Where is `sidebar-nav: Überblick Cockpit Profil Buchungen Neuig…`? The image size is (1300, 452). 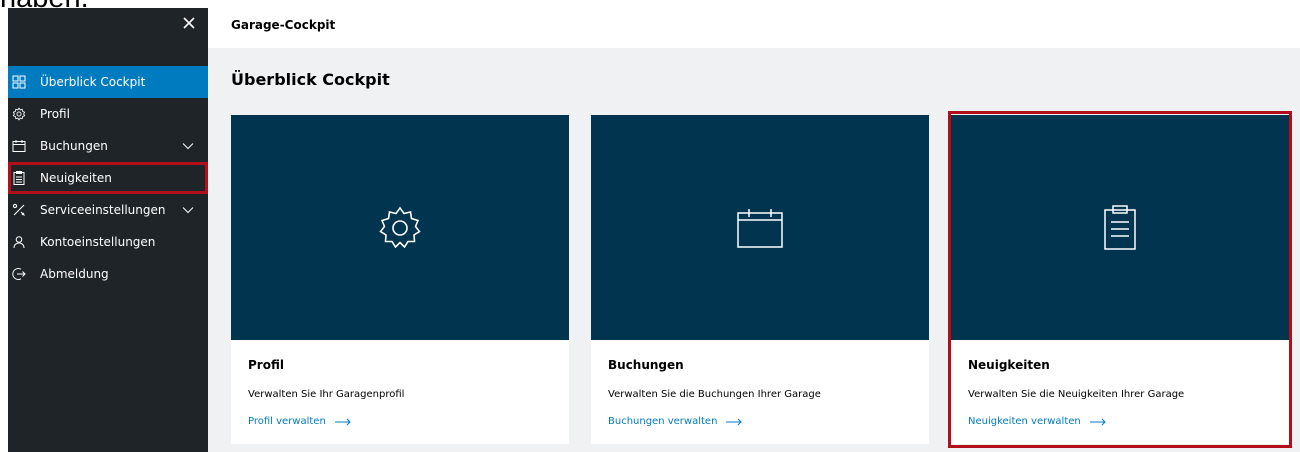
sidebar-nav: Überblick Cockpit Profil Buchungen Neuig… is located at coordinates (108, 178).